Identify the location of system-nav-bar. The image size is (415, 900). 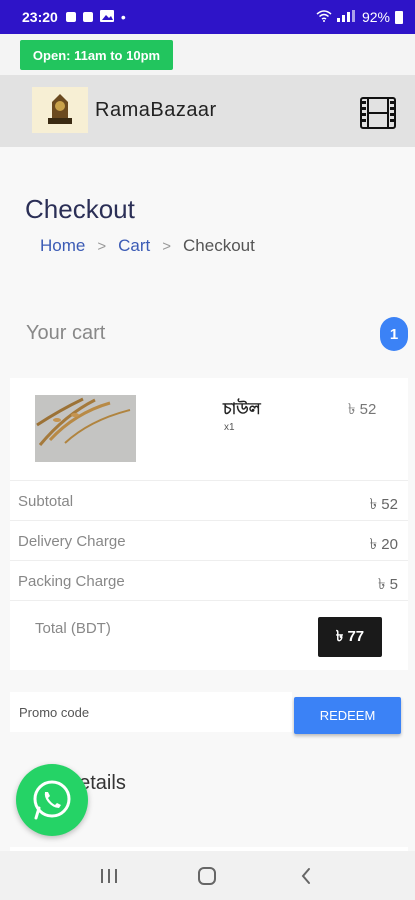
(207, 875).